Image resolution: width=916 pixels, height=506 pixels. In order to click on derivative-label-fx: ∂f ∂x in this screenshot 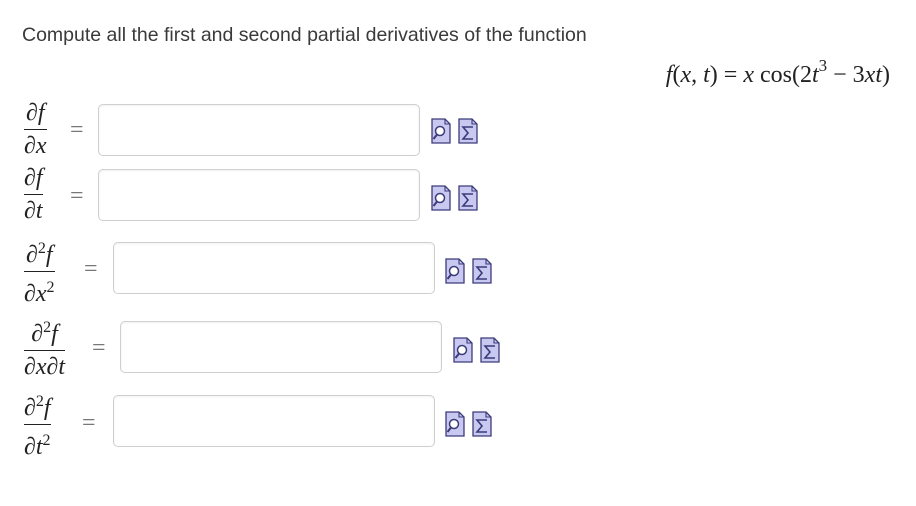, I will do `click(35, 129)`.